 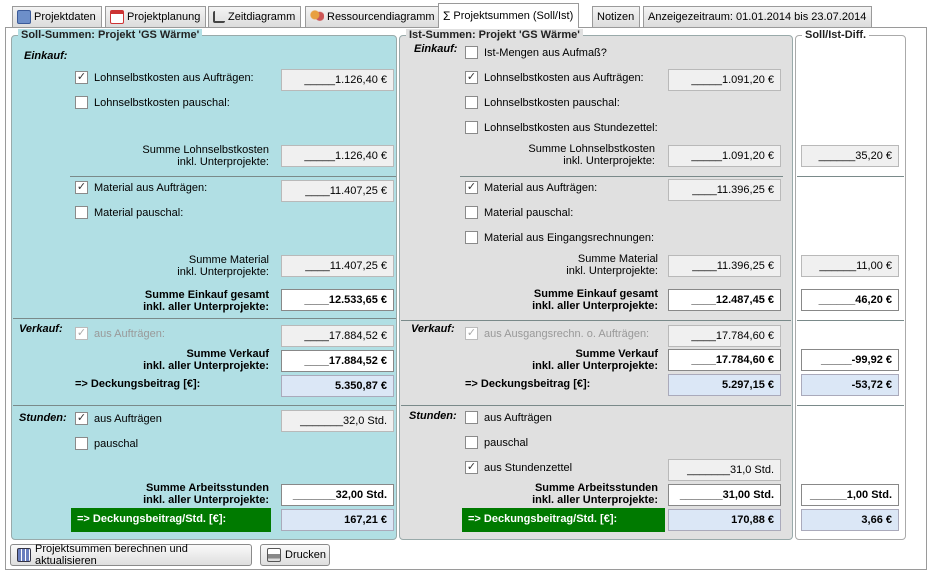 What do you see at coordinates (471, 77) in the screenshot?
I see `ist-lohn-auftraege-checkbox: ✓` at bounding box center [471, 77].